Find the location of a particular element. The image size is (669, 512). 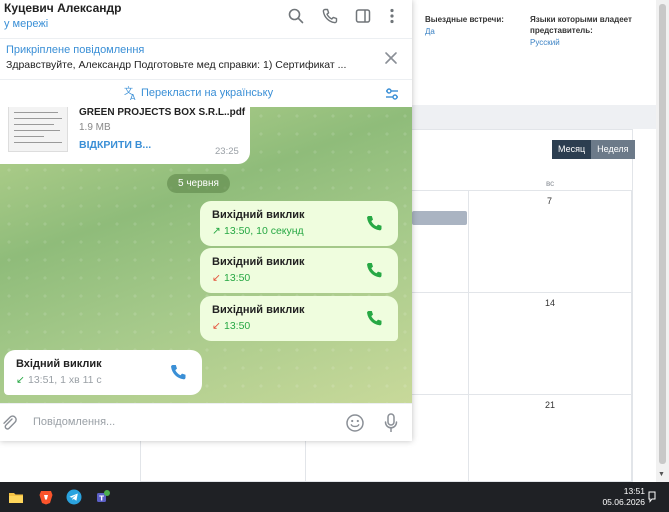

notification-icon is located at coordinates (652, 497).